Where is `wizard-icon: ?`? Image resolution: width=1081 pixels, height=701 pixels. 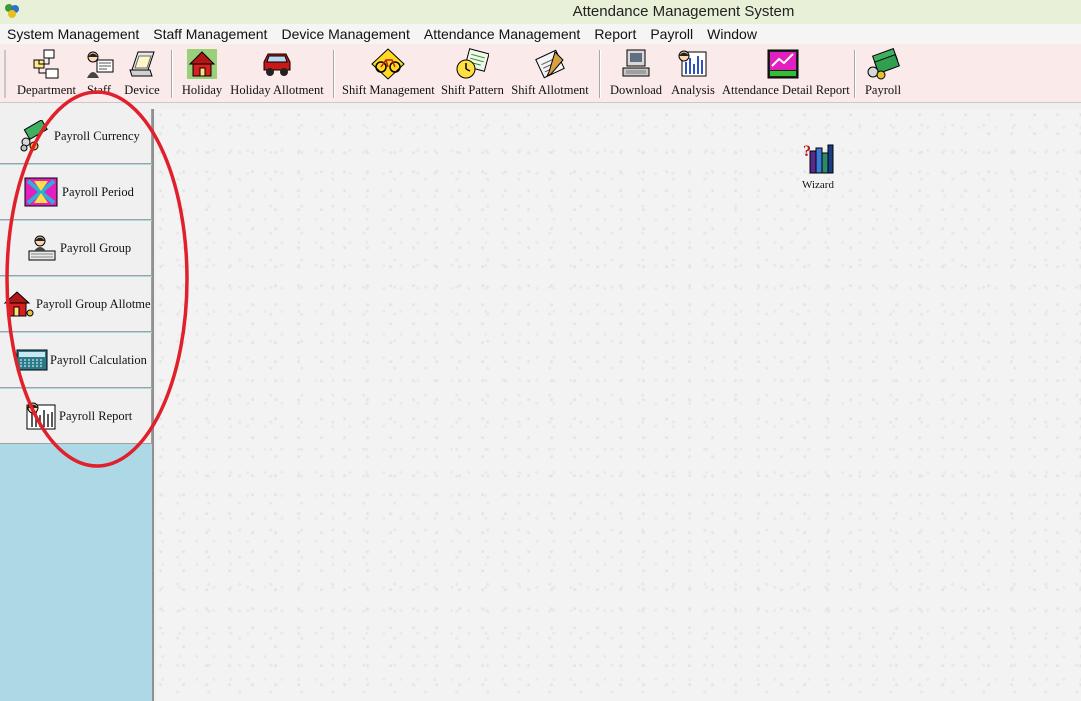 wizard-icon: ? is located at coordinates (818, 158).